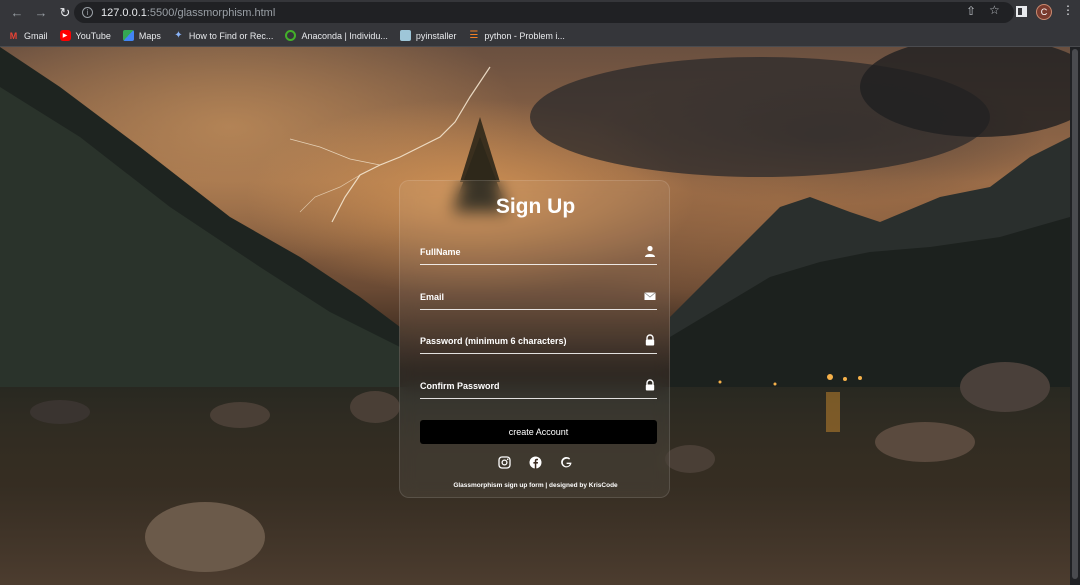 The image size is (1080, 585). I want to click on envelope-icon, so click(650, 296).